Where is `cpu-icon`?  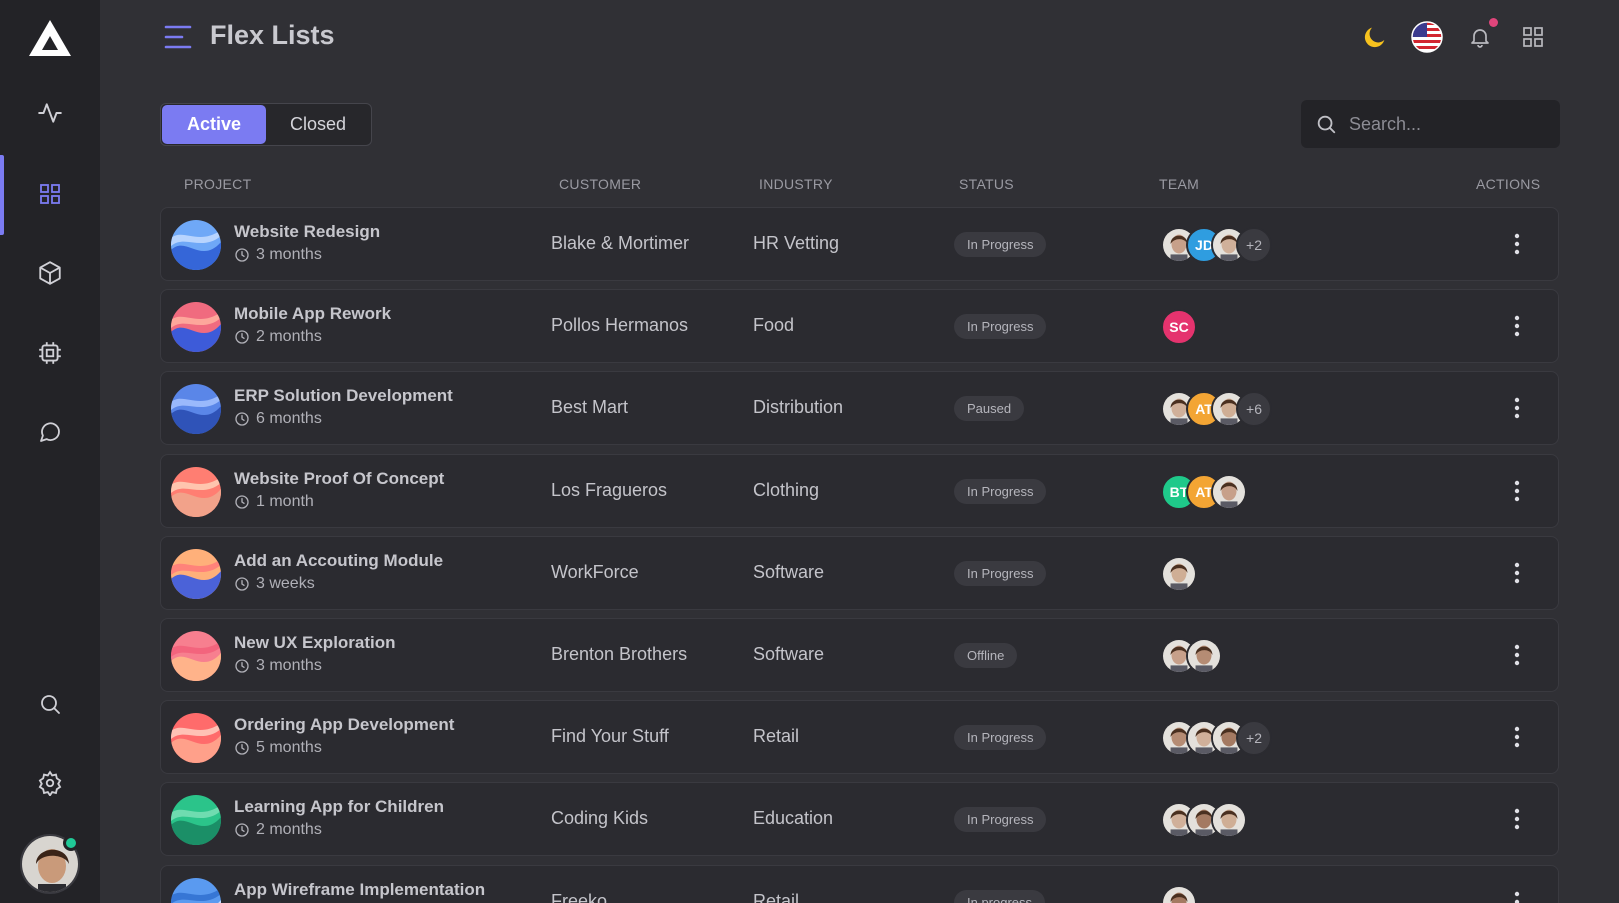 cpu-icon is located at coordinates (50, 353).